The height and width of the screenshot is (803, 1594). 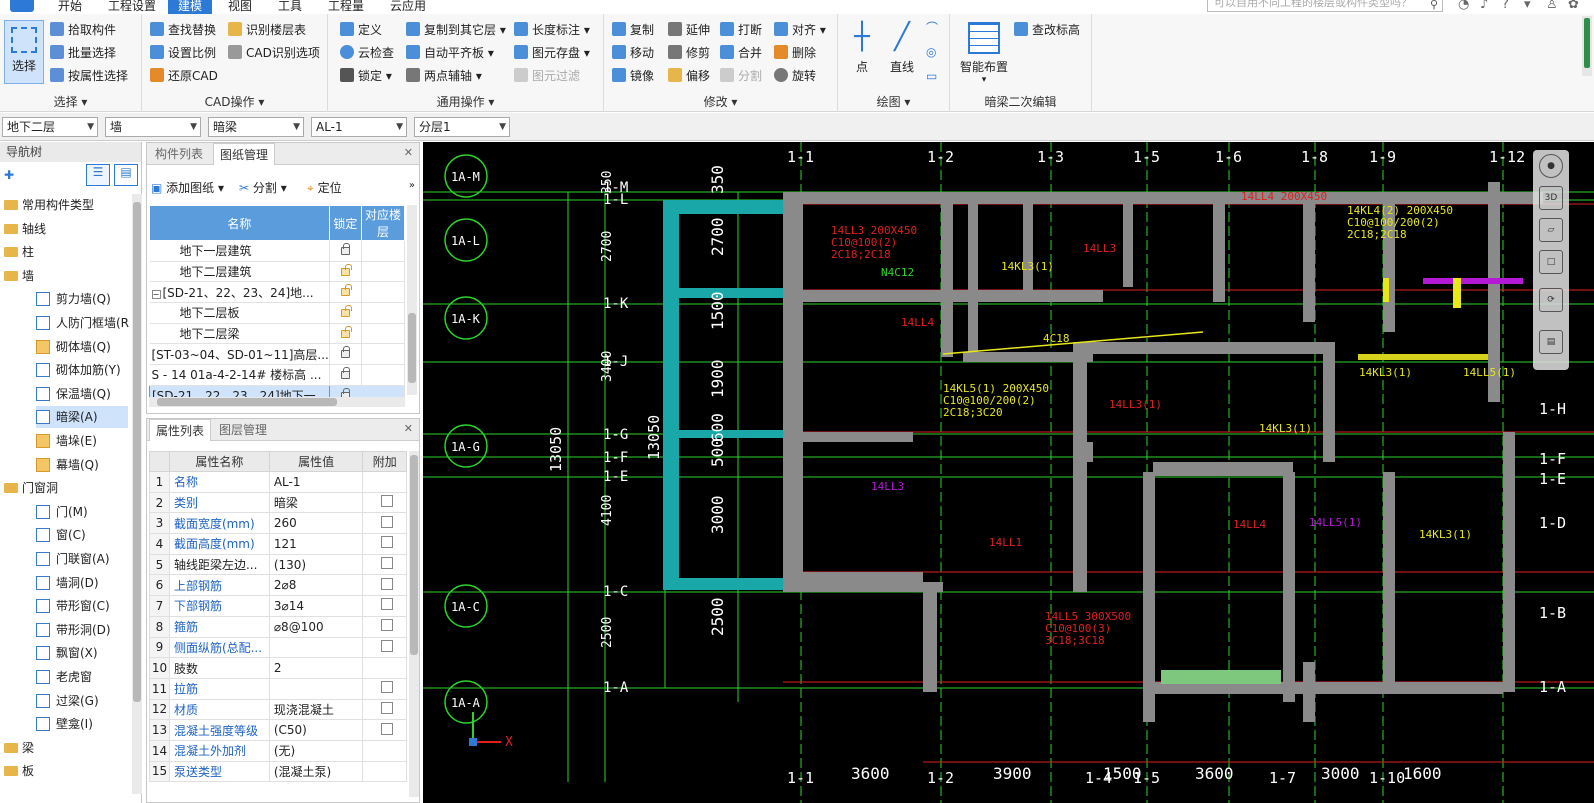 What do you see at coordinates (689, 76) in the screenshot?
I see `offset-button: 偏移` at bounding box center [689, 76].